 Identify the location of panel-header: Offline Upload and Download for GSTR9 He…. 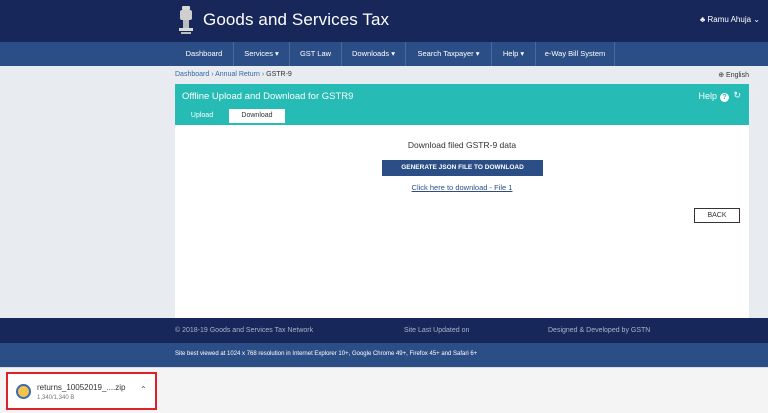
(462, 104).